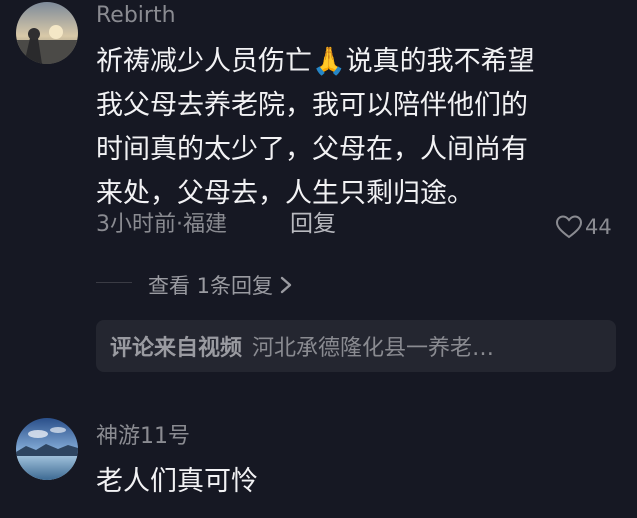 Image resolution: width=637 pixels, height=518 pixels. I want to click on comment-username: Rebirth, so click(136, 16).